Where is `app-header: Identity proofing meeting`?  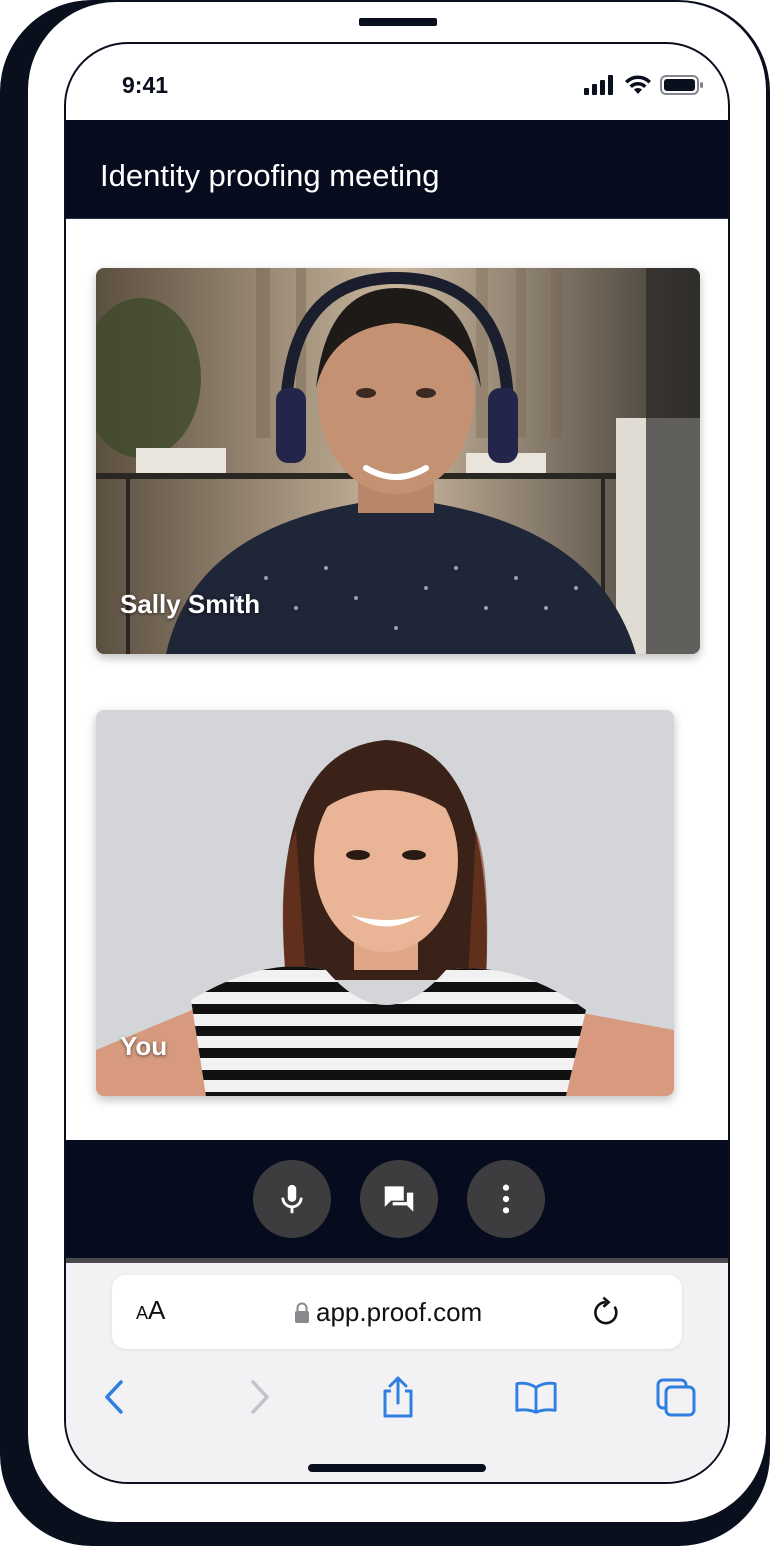 app-header: Identity proofing meeting is located at coordinates (397, 169).